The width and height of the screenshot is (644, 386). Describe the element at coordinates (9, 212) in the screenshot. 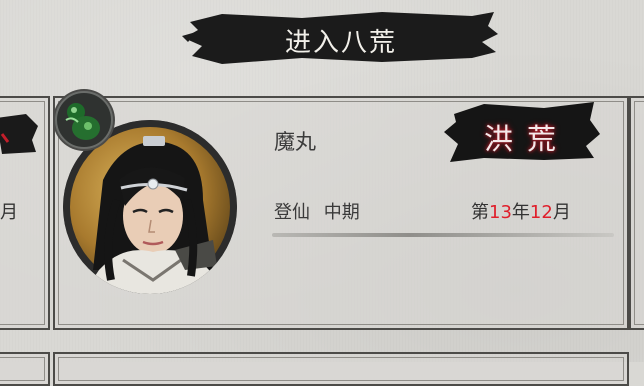

I see `left-card-month: 月` at that location.